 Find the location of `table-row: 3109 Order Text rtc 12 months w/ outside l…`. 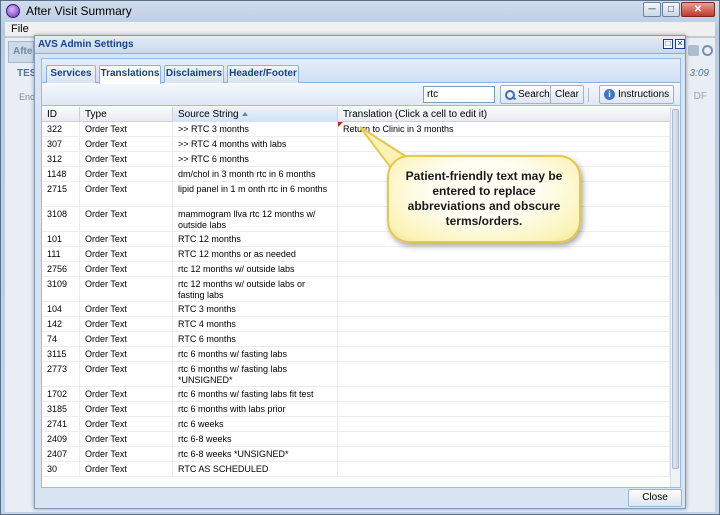

table-row: 3109 Order Text rtc 12 months w/ outside l… is located at coordinates (356, 289).